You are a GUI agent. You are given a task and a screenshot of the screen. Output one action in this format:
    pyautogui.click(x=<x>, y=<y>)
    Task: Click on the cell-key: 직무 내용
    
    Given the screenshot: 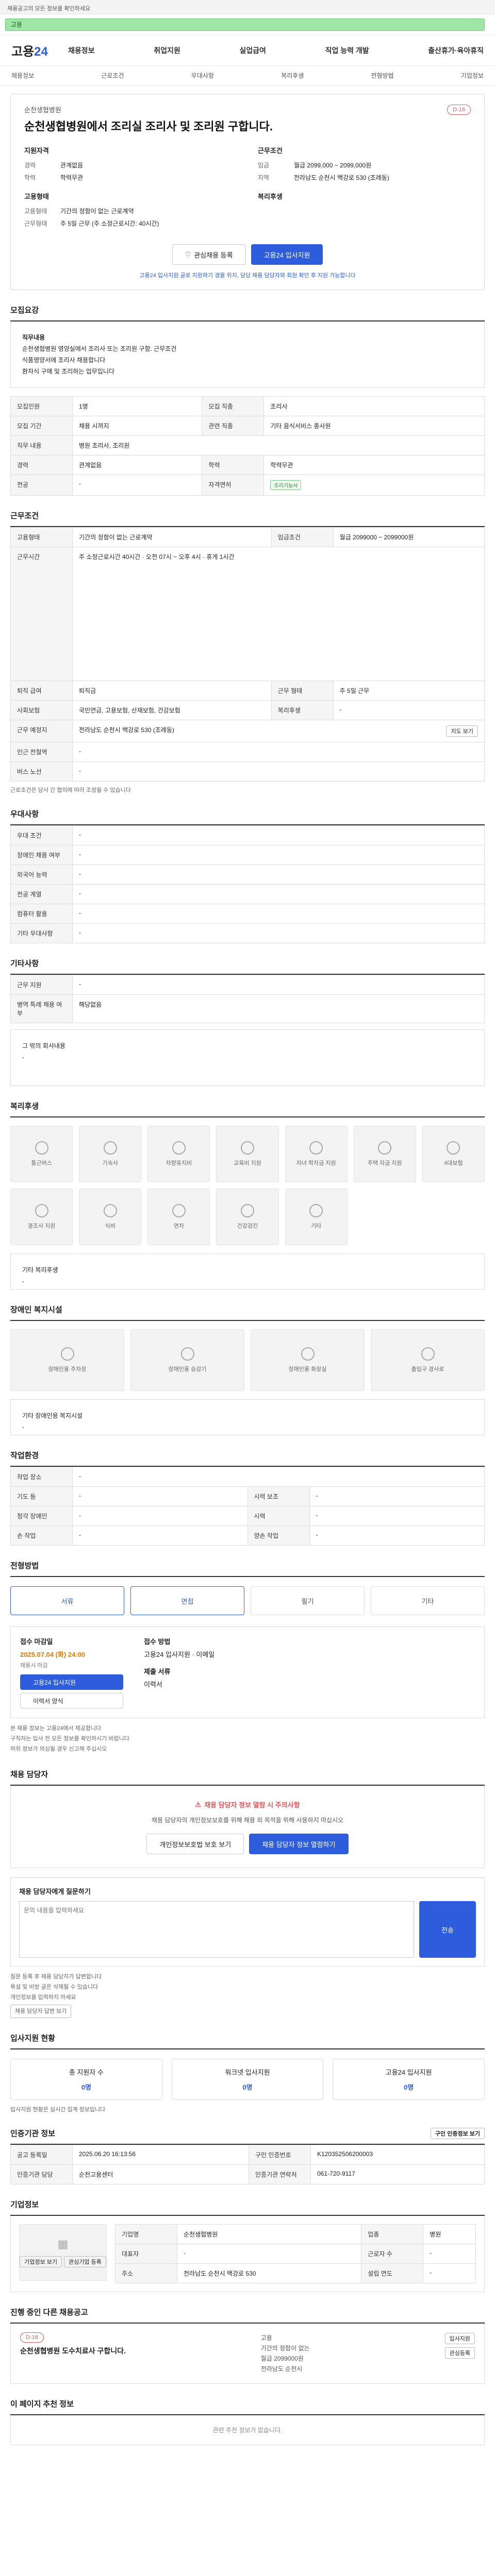 What is the action you would take?
    pyautogui.click(x=41, y=445)
    